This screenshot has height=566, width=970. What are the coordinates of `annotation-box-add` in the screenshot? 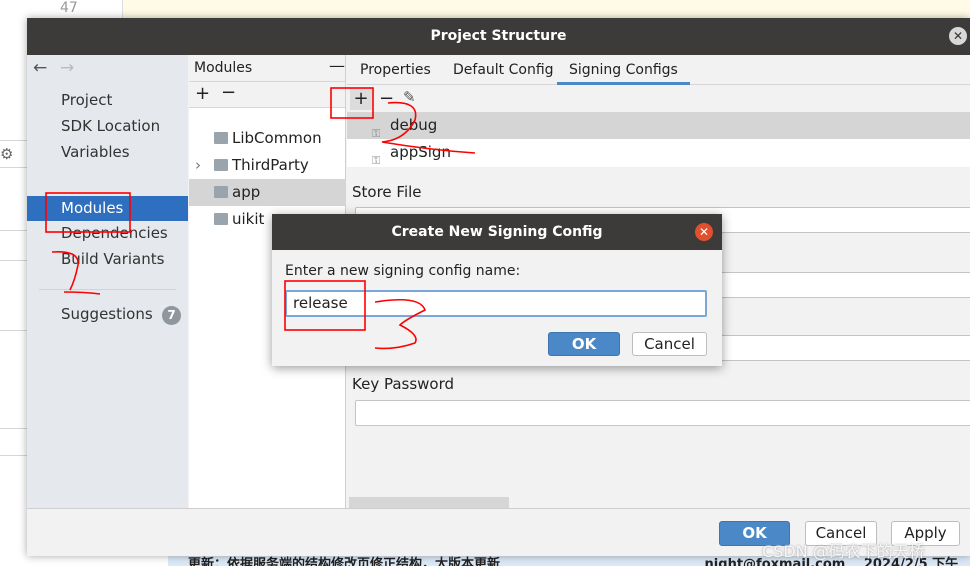 It's located at (352, 103).